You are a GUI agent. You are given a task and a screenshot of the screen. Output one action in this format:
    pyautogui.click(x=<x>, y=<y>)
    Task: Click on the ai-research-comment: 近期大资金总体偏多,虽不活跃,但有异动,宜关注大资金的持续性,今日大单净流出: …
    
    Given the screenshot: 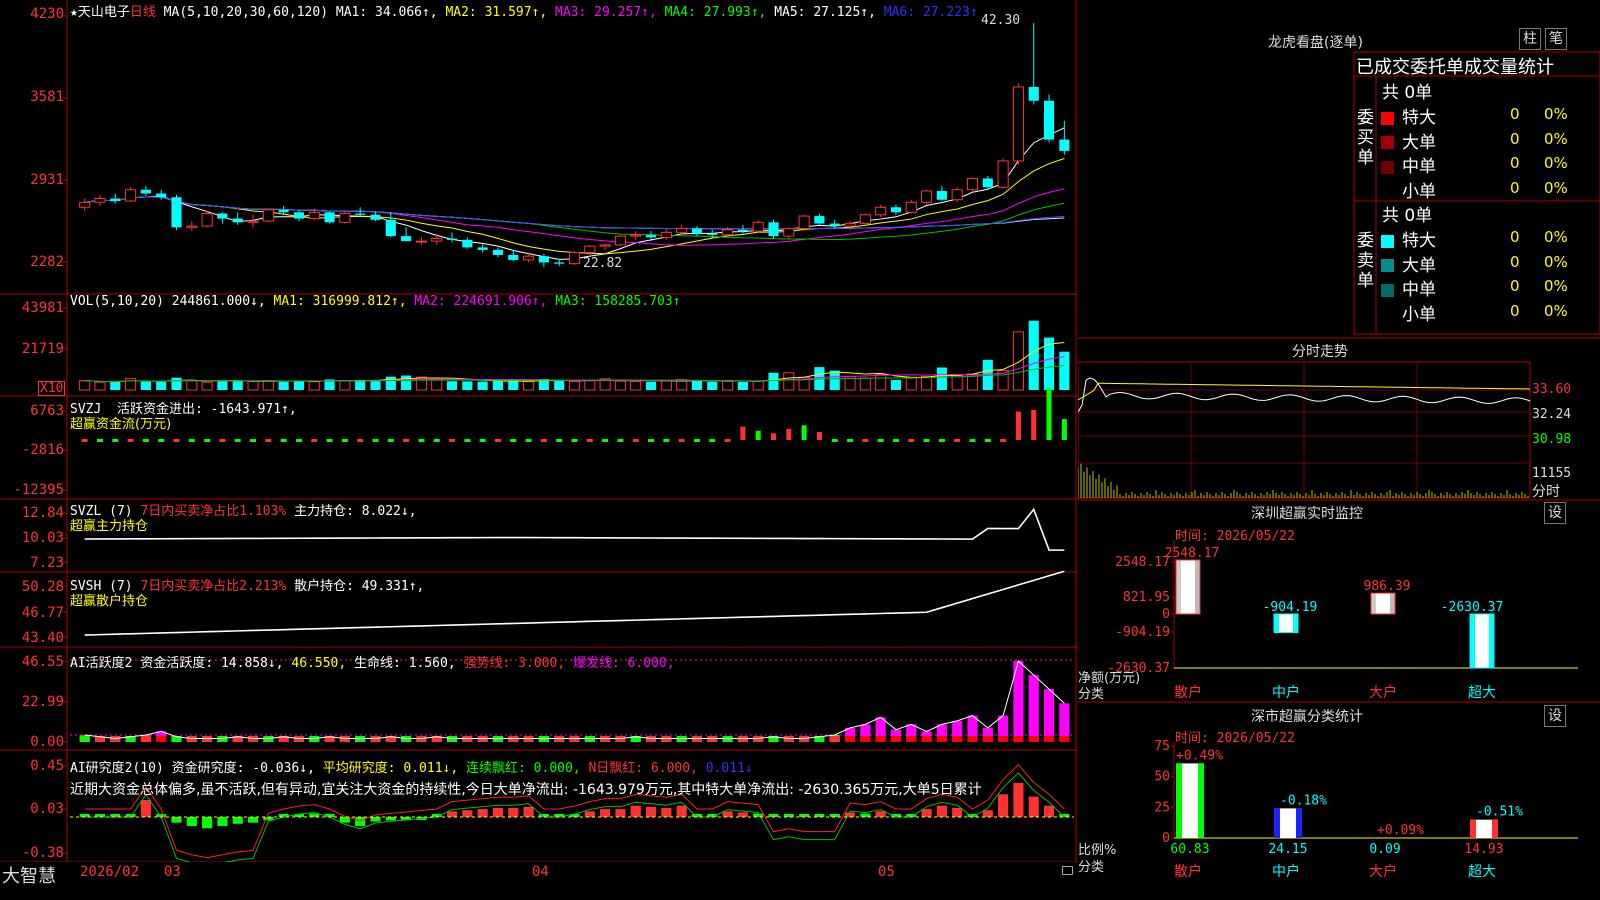 What is the action you would take?
    pyautogui.click(x=526, y=790)
    